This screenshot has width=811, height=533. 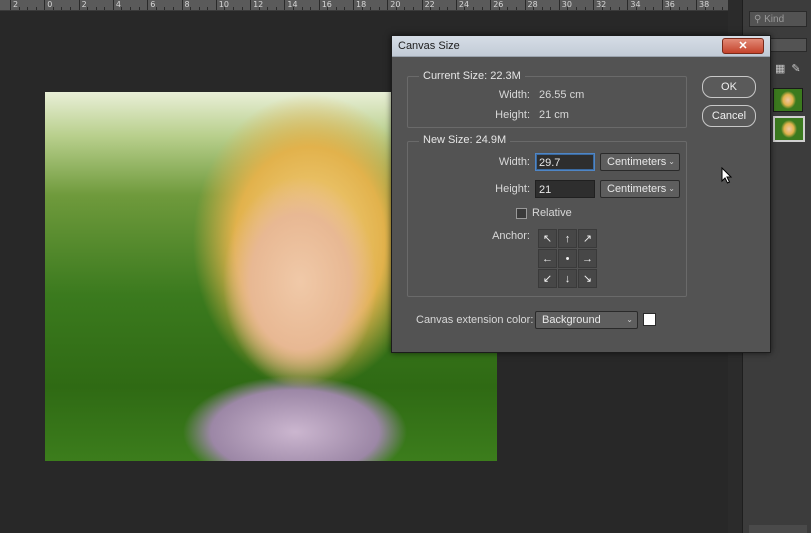 What do you see at coordinates (475, 320) in the screenshot?
I see `extension-color-label: Canvas extension color:` at bounding box center [475, 320].